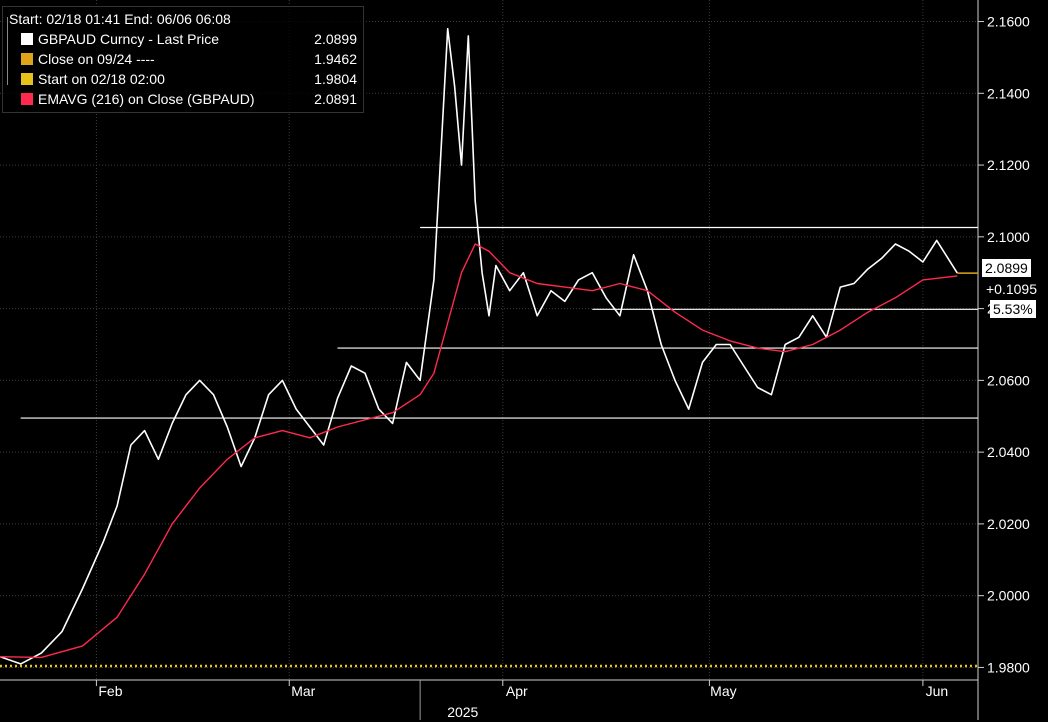  I want to click on legend-swatch-emavg, so click(27, 99).